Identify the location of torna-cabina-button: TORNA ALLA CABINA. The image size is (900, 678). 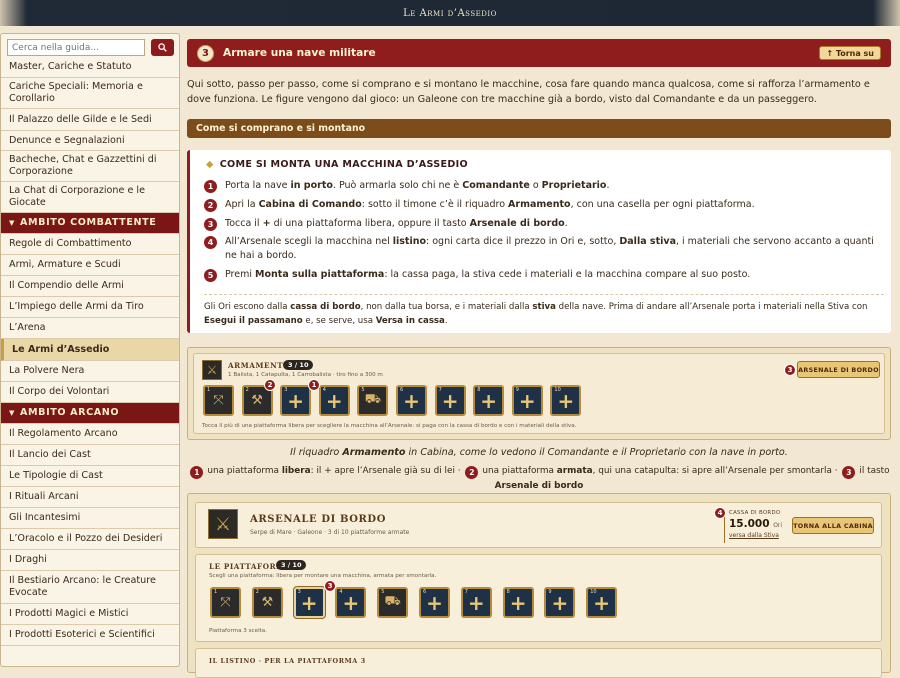
(833, 525).